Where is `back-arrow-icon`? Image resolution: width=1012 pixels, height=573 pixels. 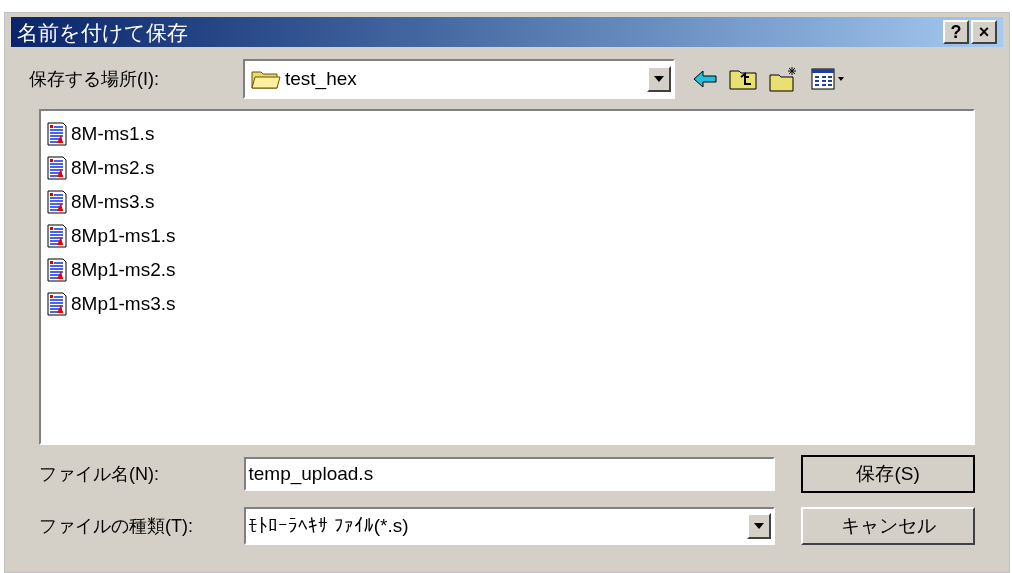 back-arrow-icon is located at coordinates (705, 79).